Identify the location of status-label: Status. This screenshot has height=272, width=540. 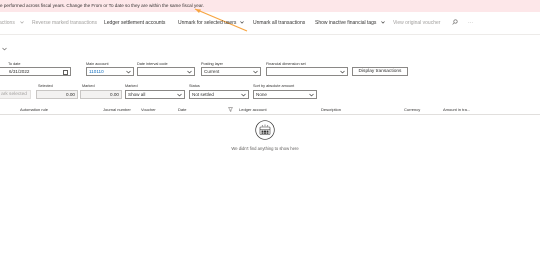
(194, 86).